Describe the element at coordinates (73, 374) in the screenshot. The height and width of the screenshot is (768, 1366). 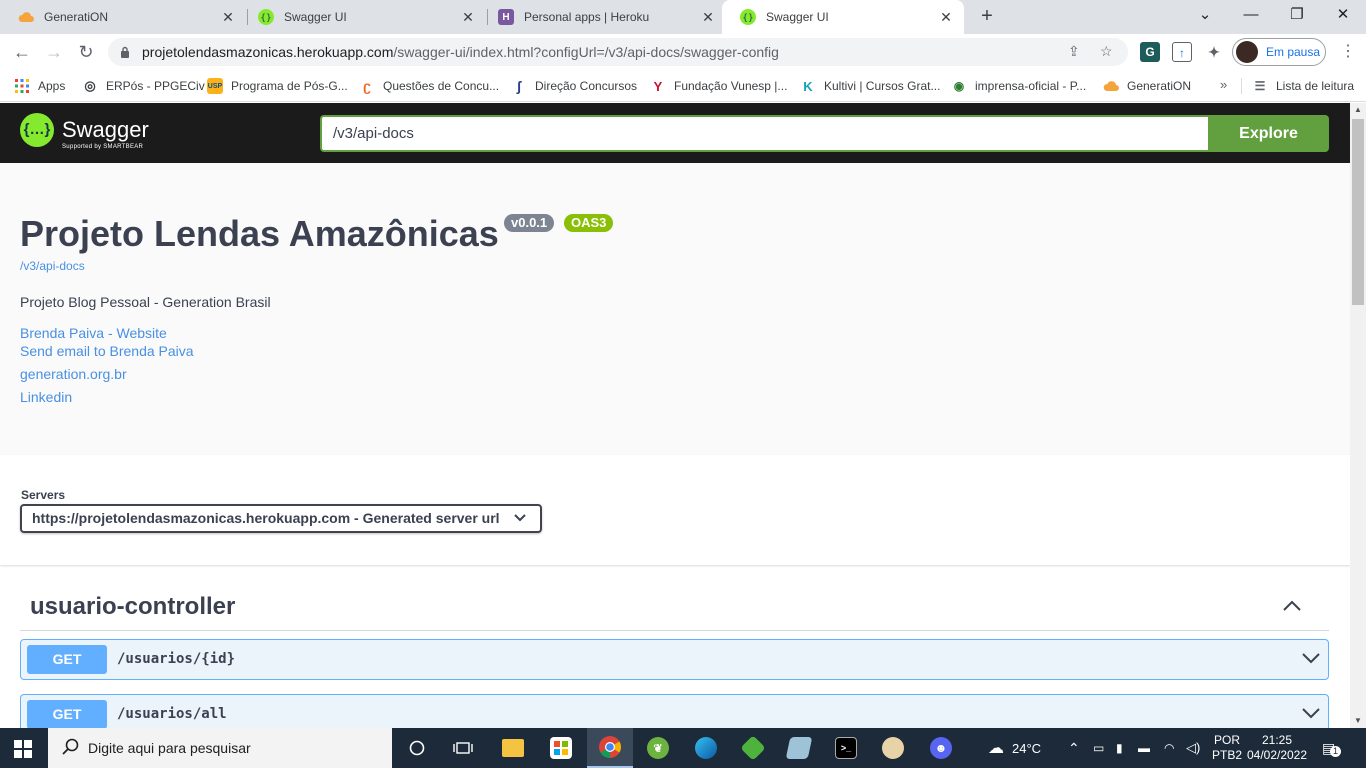
I see `generation-link: generation.org.br` at that location.